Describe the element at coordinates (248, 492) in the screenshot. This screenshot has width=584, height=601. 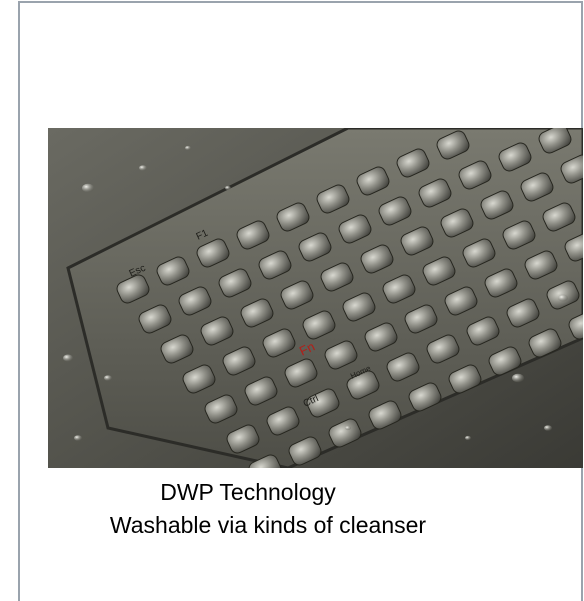
I see `caption-line-1: DWP Technology` at that location.